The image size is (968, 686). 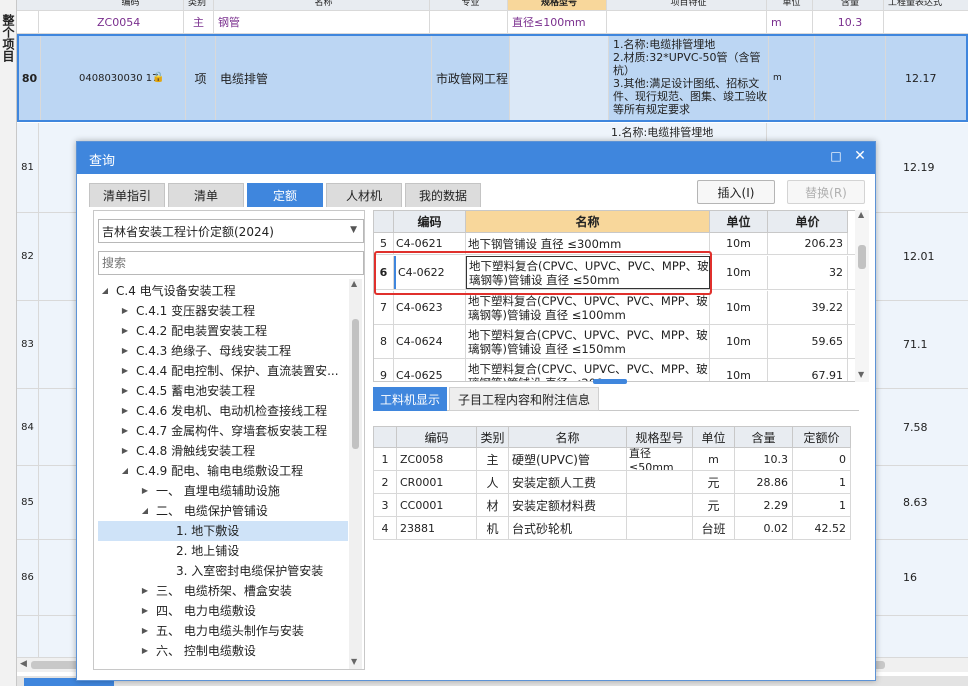 I want to click on maximize-icon: □, so click(x=836, y=156).